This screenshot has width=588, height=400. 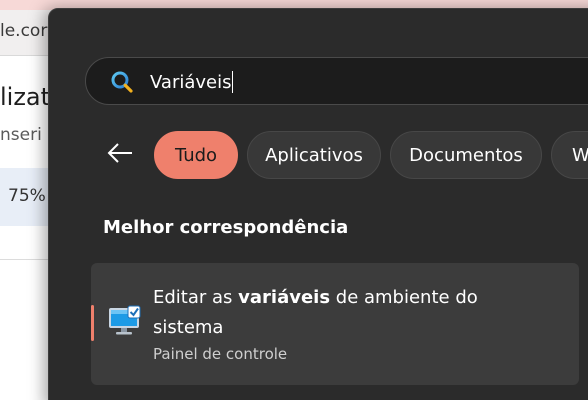 I want to click on result-subtitle: Painel de controle, so click(x=220, y=354).